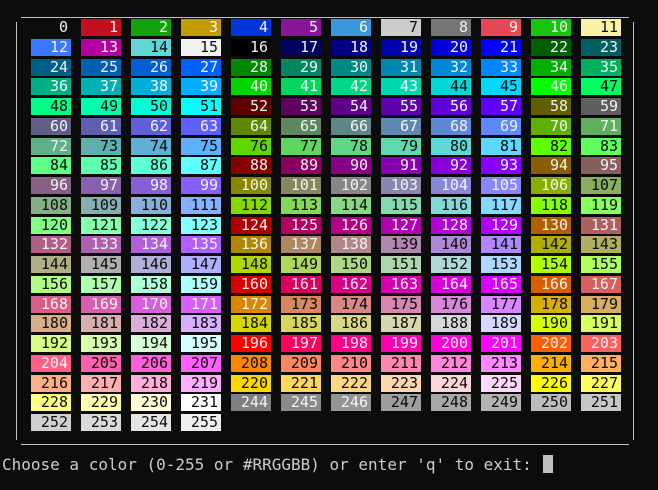 The width and height of the screenshot is (658, 490). Describe the element at coordinates (101, 146) in the screenshot. I see `color-swatch-73: 73` at that location.